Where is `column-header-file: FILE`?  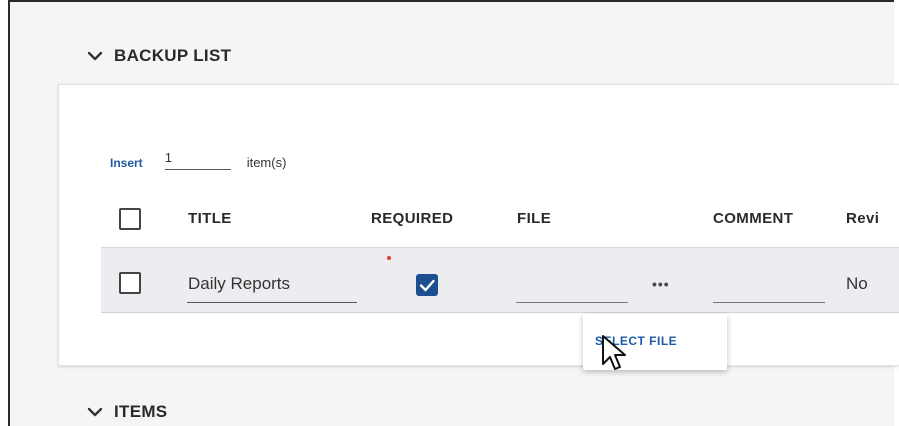
column-header-file: FILE is located at coordinates (534, 218).